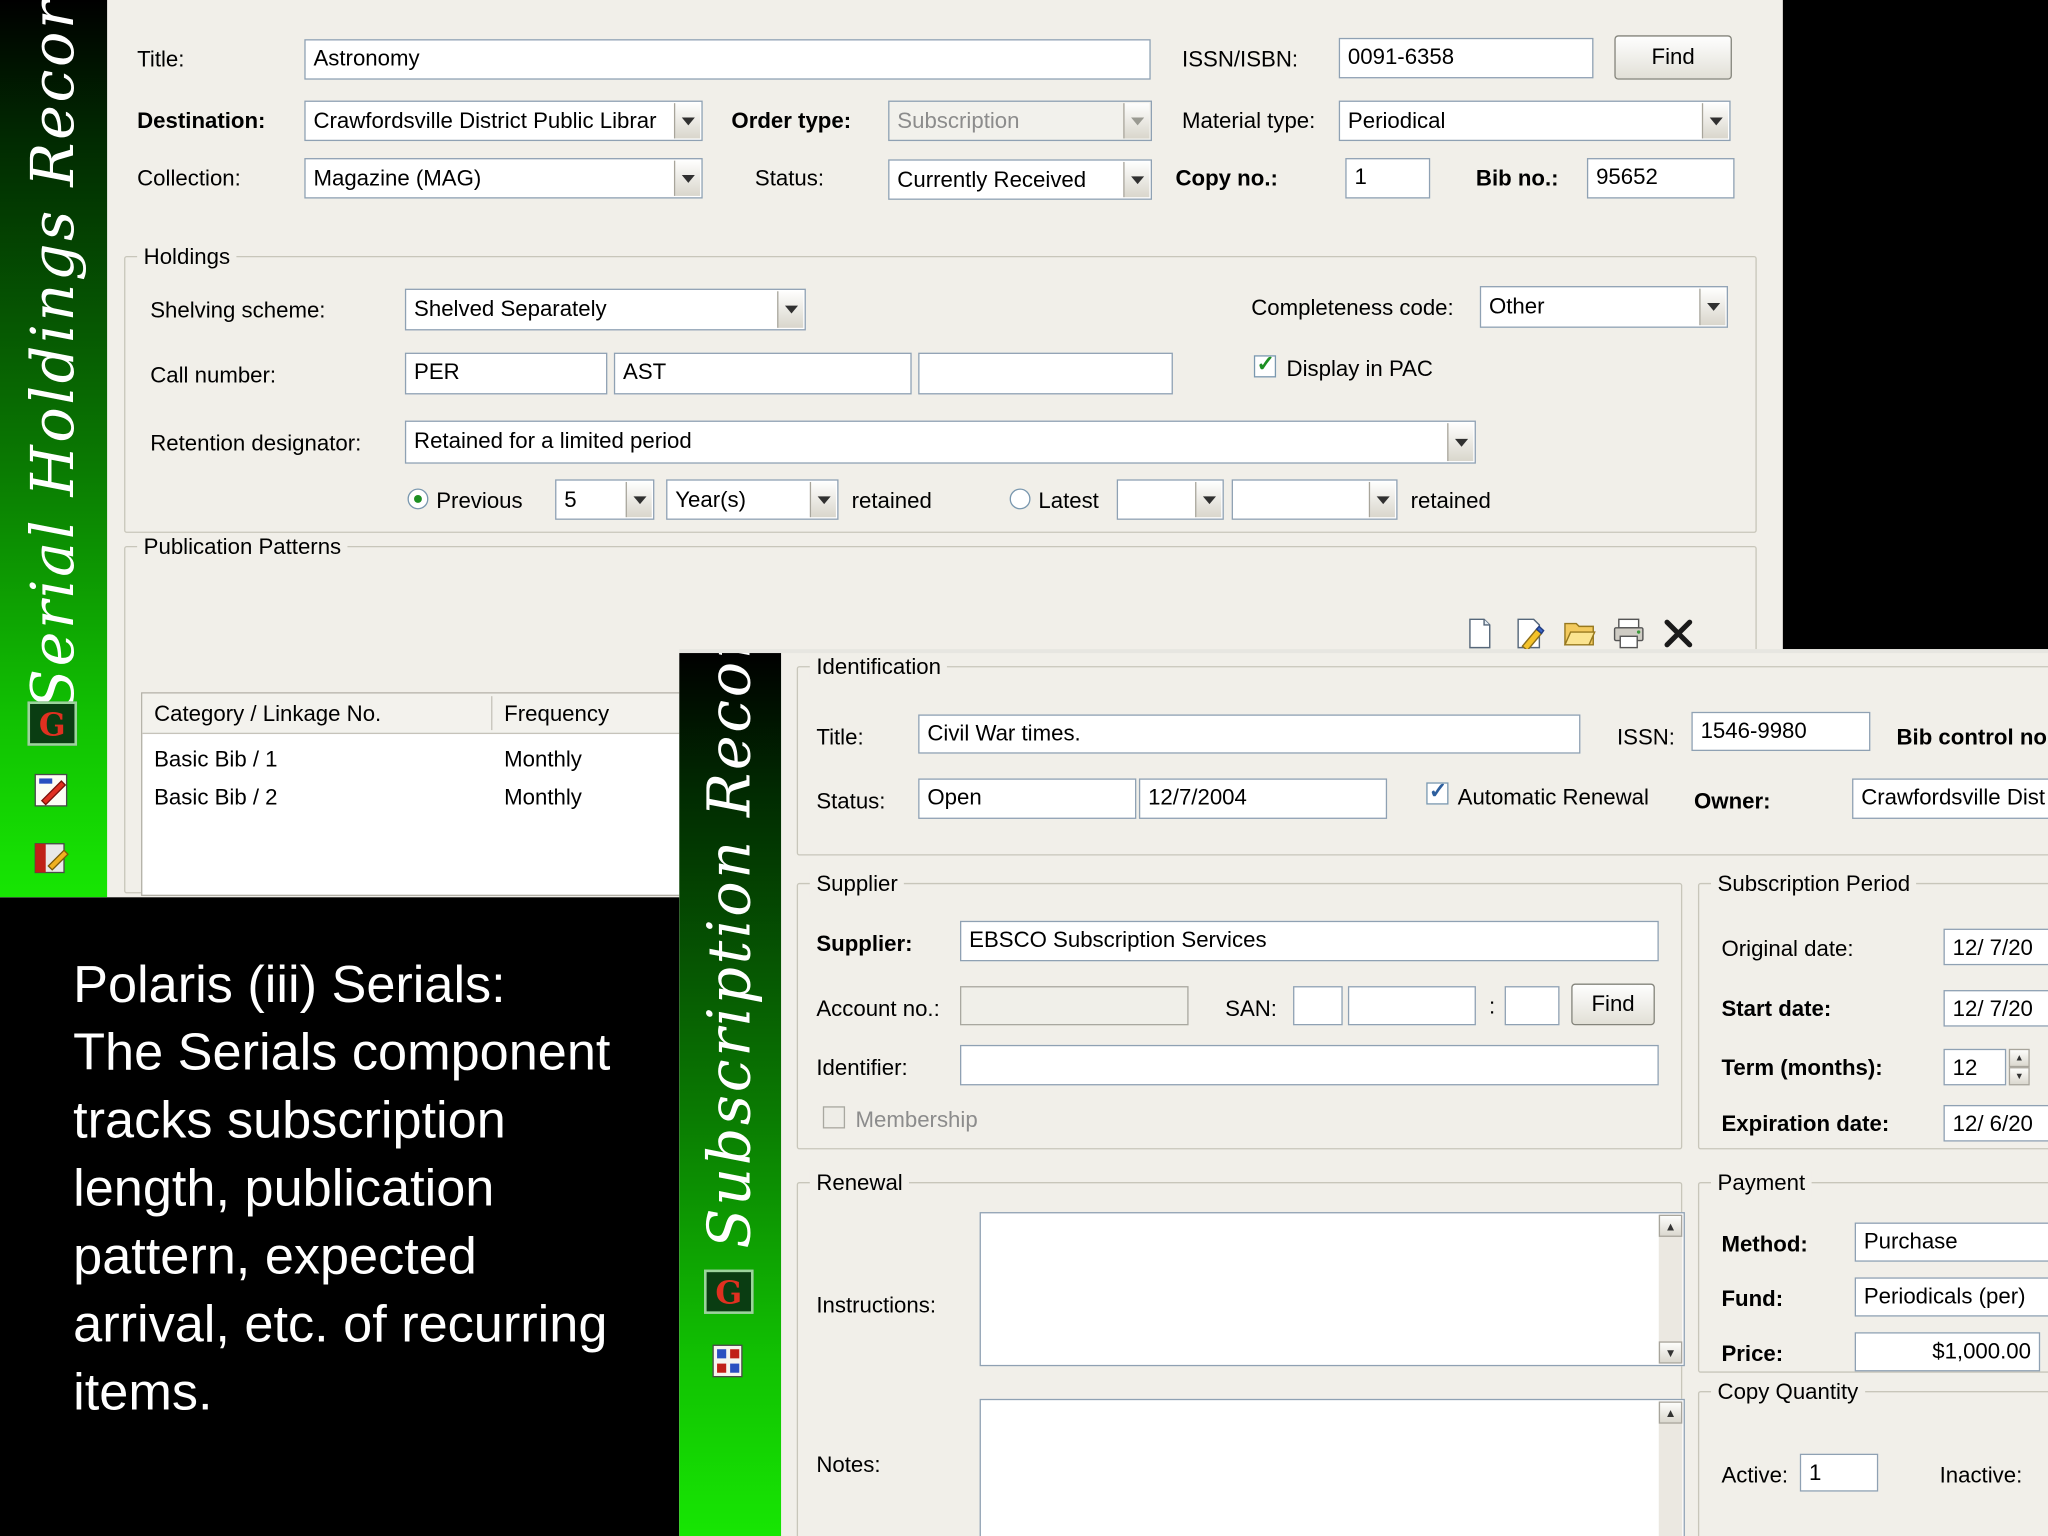 The image size is (2048, 1536). Describe the element at coordinates (1332, 1467) in the screenshot. I see `notes-textarea: ▲ ▼` at that location.